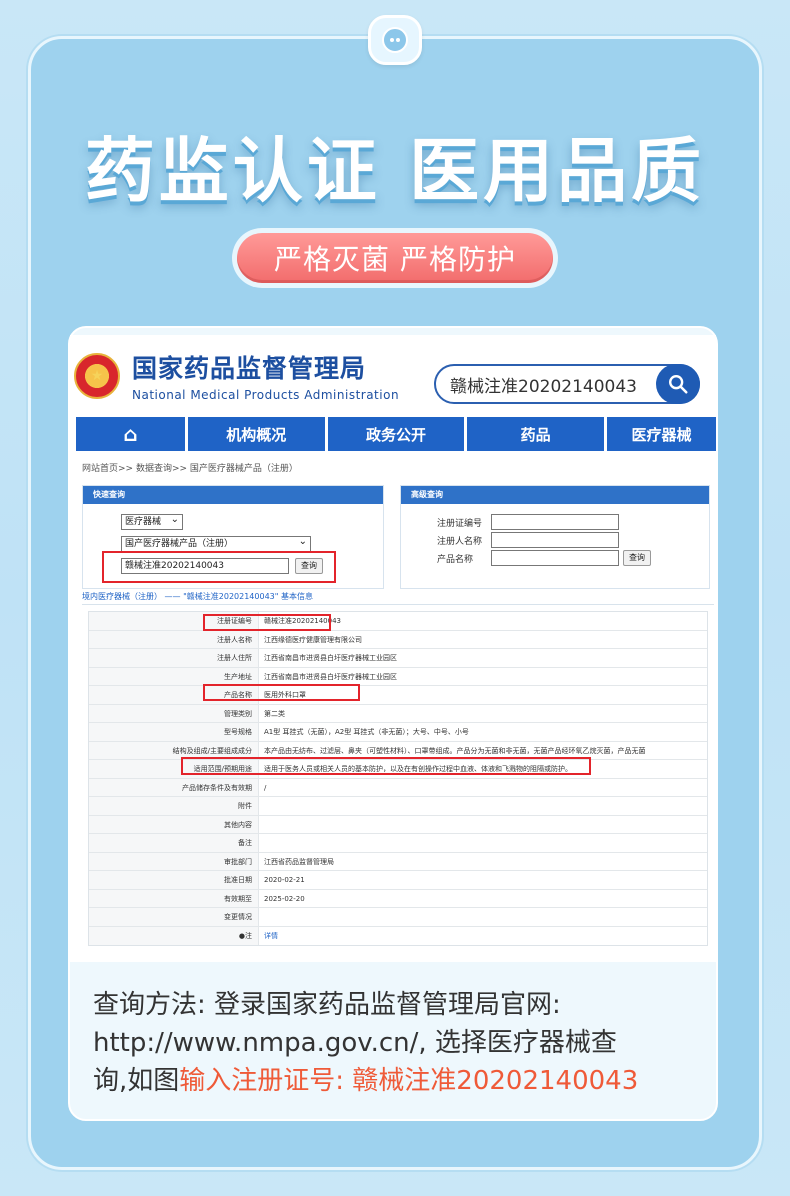 This screenshot has width=790, height=1196. Describe the element at coordinates (174, 898) in the screenshot. I see `row-label: 有效期至` at that location.